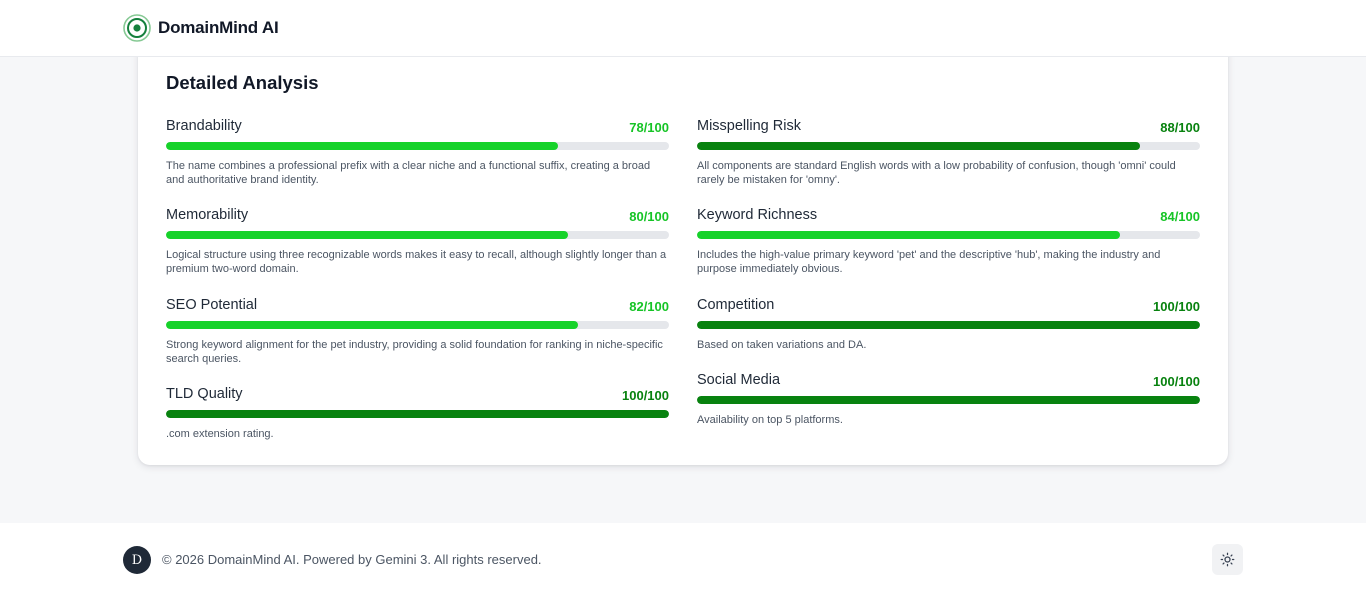 This screenshot has width=1366, height=597. Describe the element at coordinates (207, 215) in the screenshot. I see `metric-label: Memorability` at that location.